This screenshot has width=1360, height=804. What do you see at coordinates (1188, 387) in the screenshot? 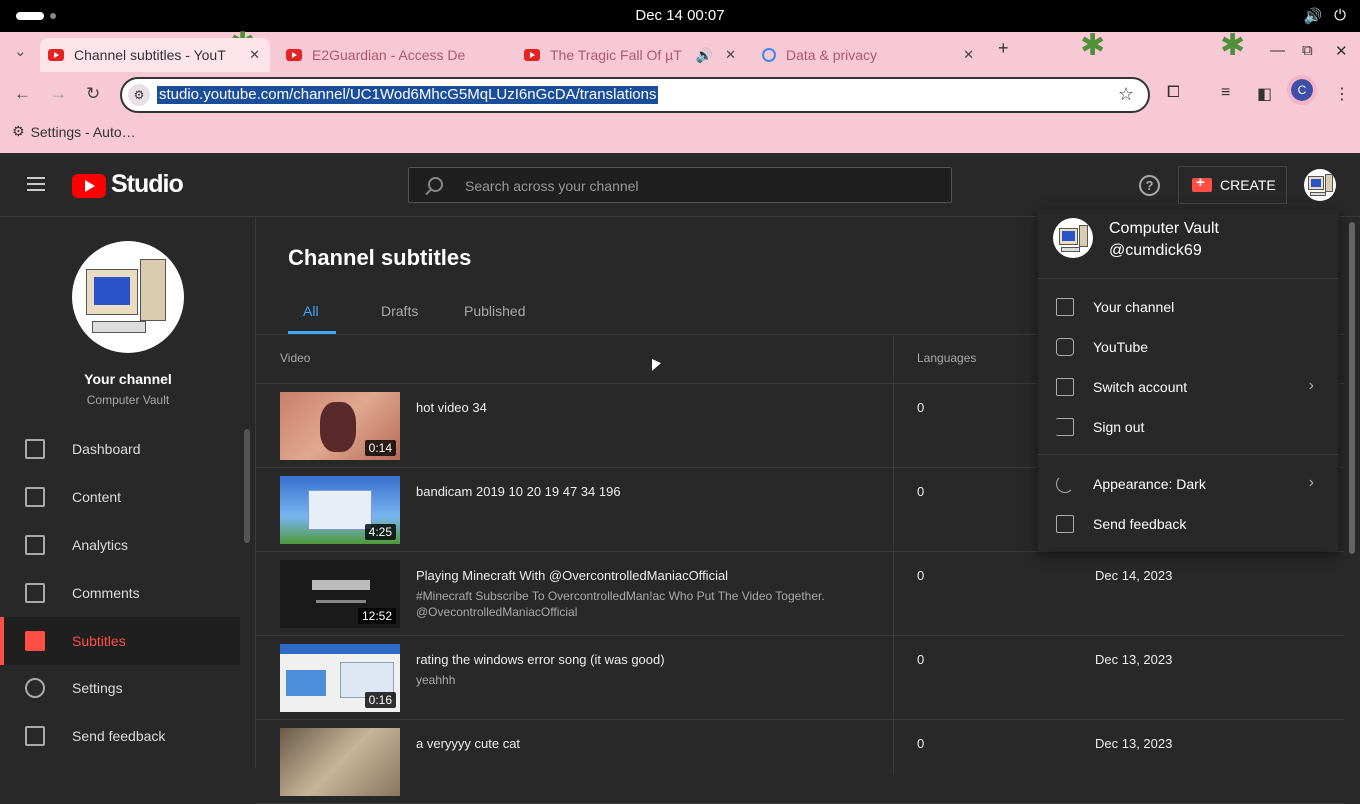
I see `menu-item-switch-account: Switch account ›` at bounding box center [1188, 387].